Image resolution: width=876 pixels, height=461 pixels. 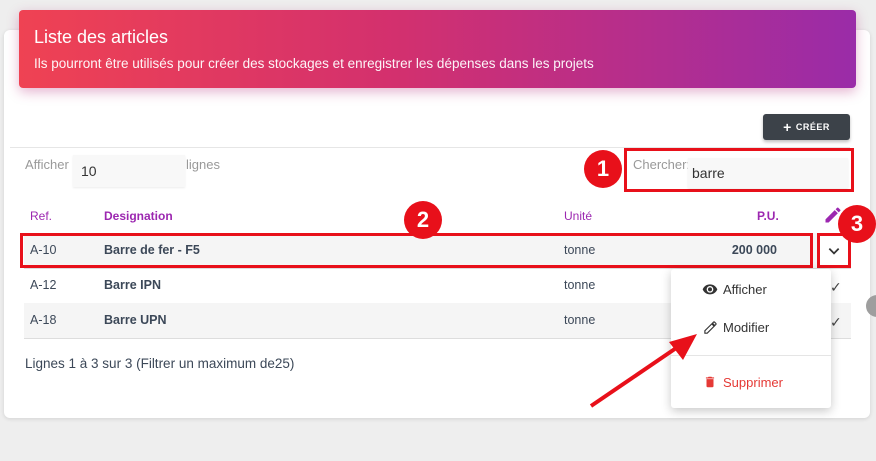 What do you see at coordinates (416, 250) in the screenshot?
I see `row-highlight` at bounding box center [416, 250].